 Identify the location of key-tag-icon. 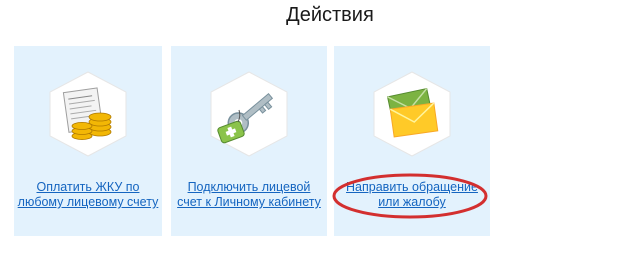
(249, 114).